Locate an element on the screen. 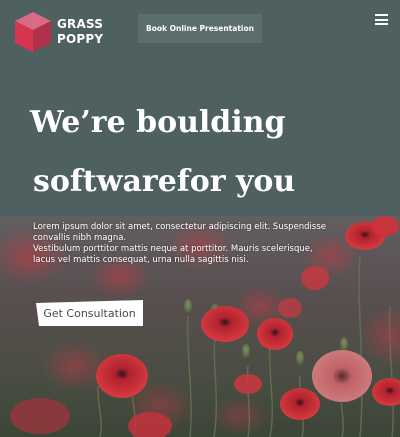 This screenshot has height=437, width=400. logo-text: GRASS POPPY is located at coordinates (80, 32).